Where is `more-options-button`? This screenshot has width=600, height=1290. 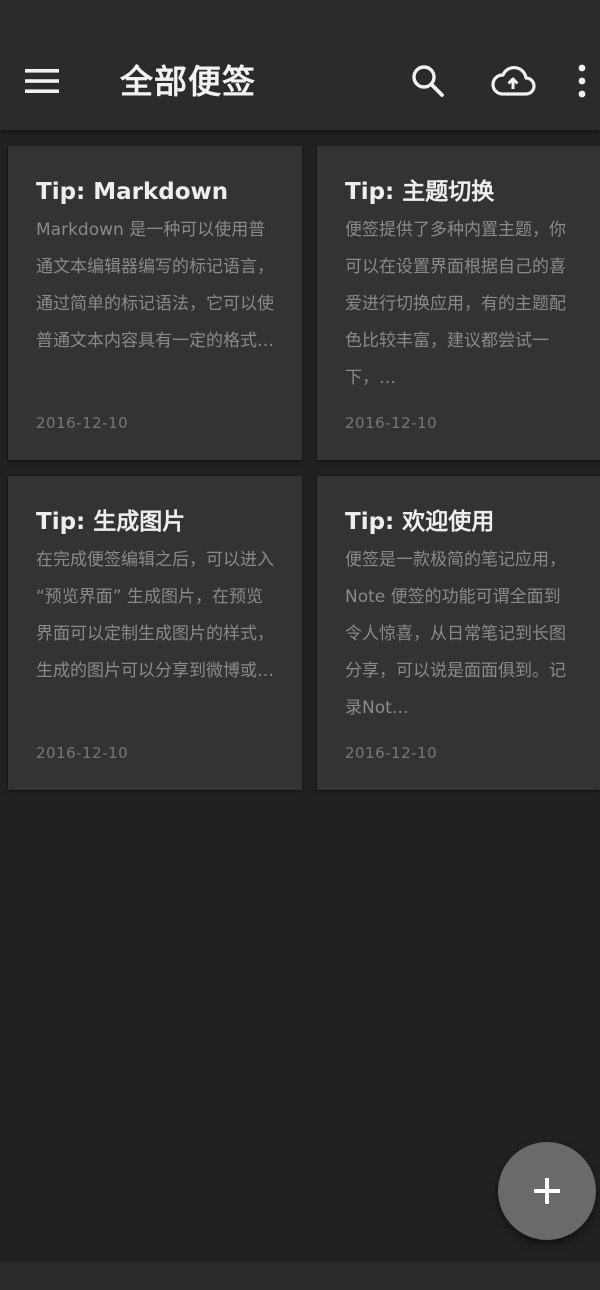
more-options-button is located at coordinates (584, 81).